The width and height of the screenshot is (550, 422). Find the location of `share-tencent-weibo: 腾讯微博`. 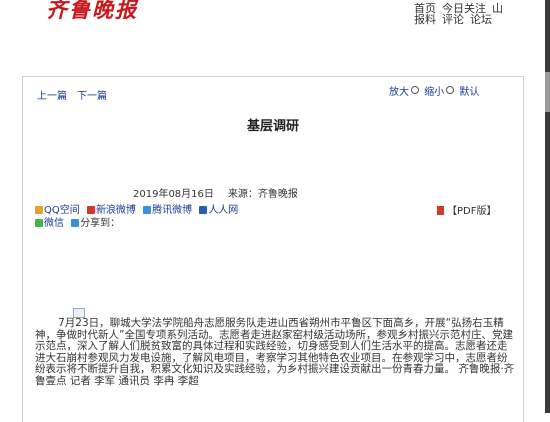

share-tencent-weibo: 腾讯微博 is located at coordinates (167, 210).